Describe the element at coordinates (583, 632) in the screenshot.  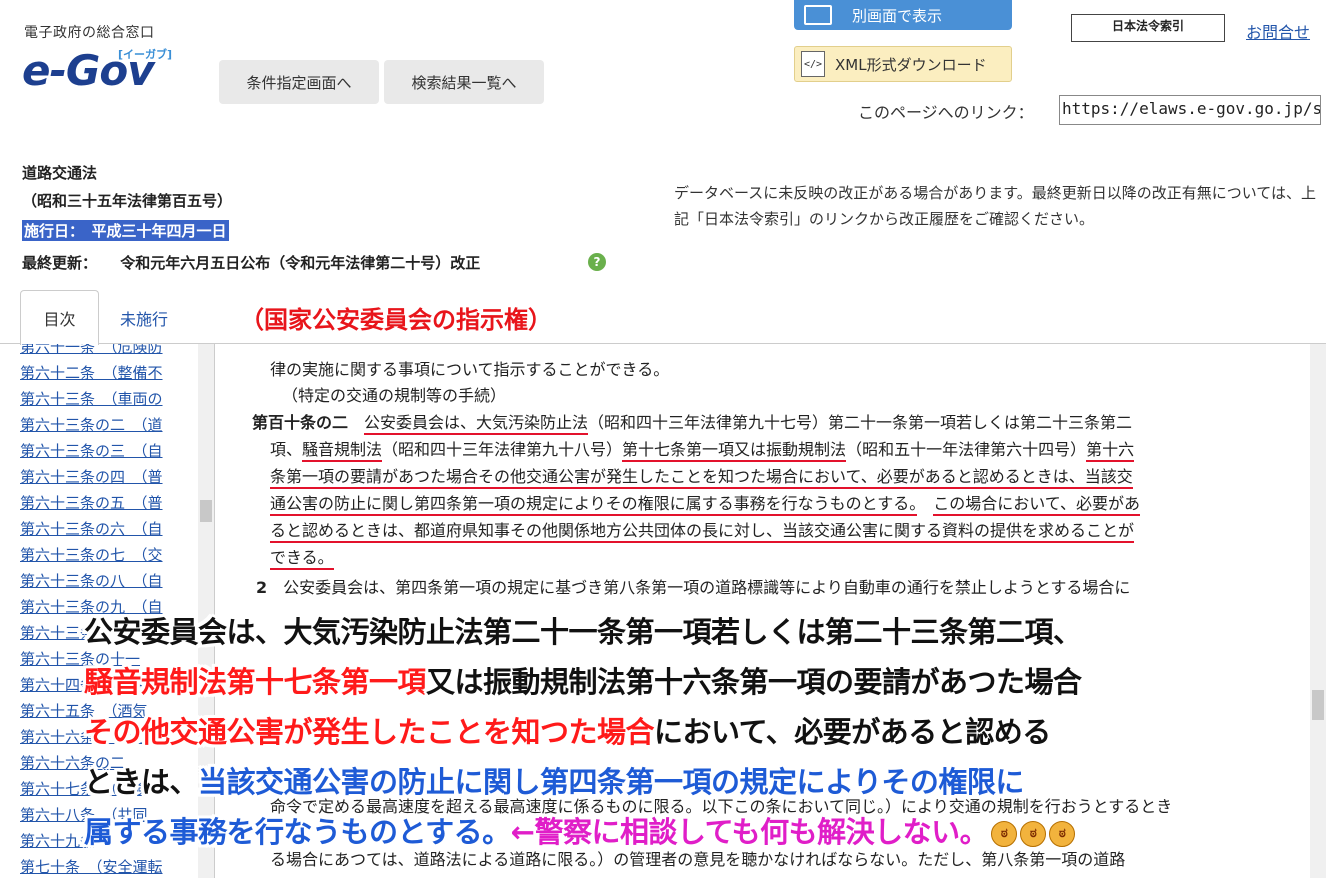
I see `overlay-line-1: 公安委員会は、大気汚染防止法第二十一条第一項若しくは第二十三条第二項、` at that location.